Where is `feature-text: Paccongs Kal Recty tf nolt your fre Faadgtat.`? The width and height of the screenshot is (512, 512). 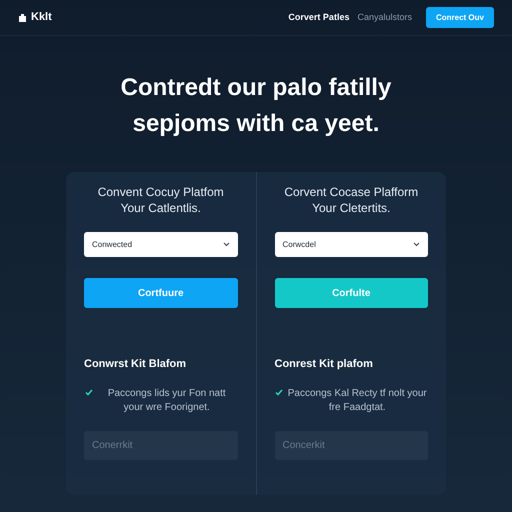
feature-text: Paccongs Kal Recty tf nolt your fre Faadgtat. is located at coordinates (357, 400).